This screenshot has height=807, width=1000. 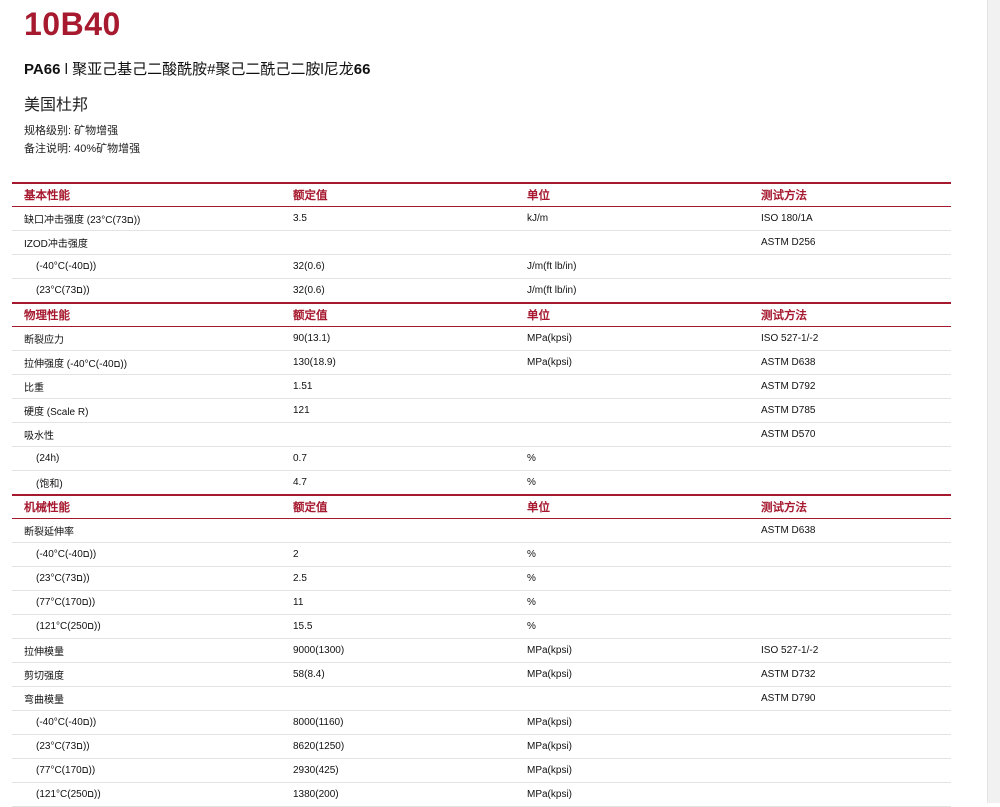 What do you see at coordinates (362, 69) in the screenshot?
I see `subtitle-tail: 66` at bounding box center [362, 69].